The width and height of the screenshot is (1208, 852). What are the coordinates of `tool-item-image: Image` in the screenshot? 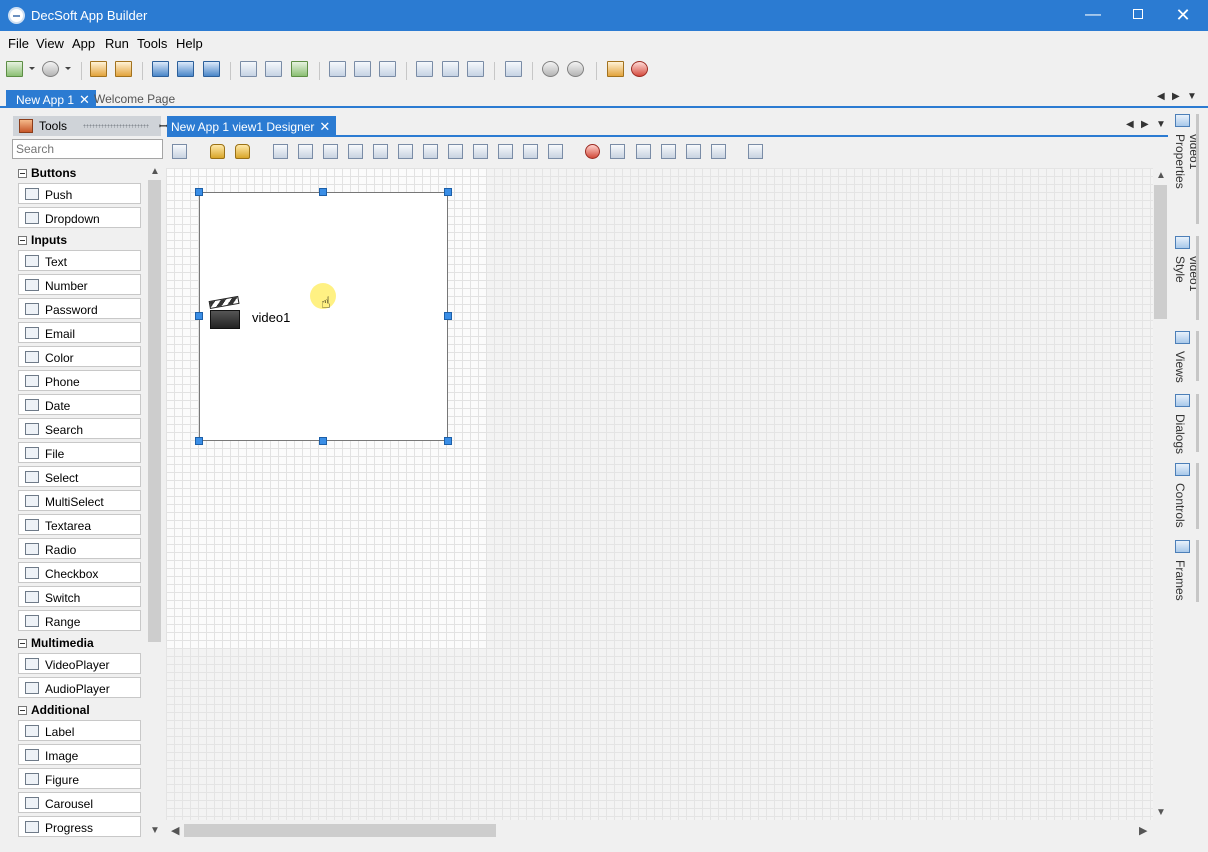 It's located at (79, 754).